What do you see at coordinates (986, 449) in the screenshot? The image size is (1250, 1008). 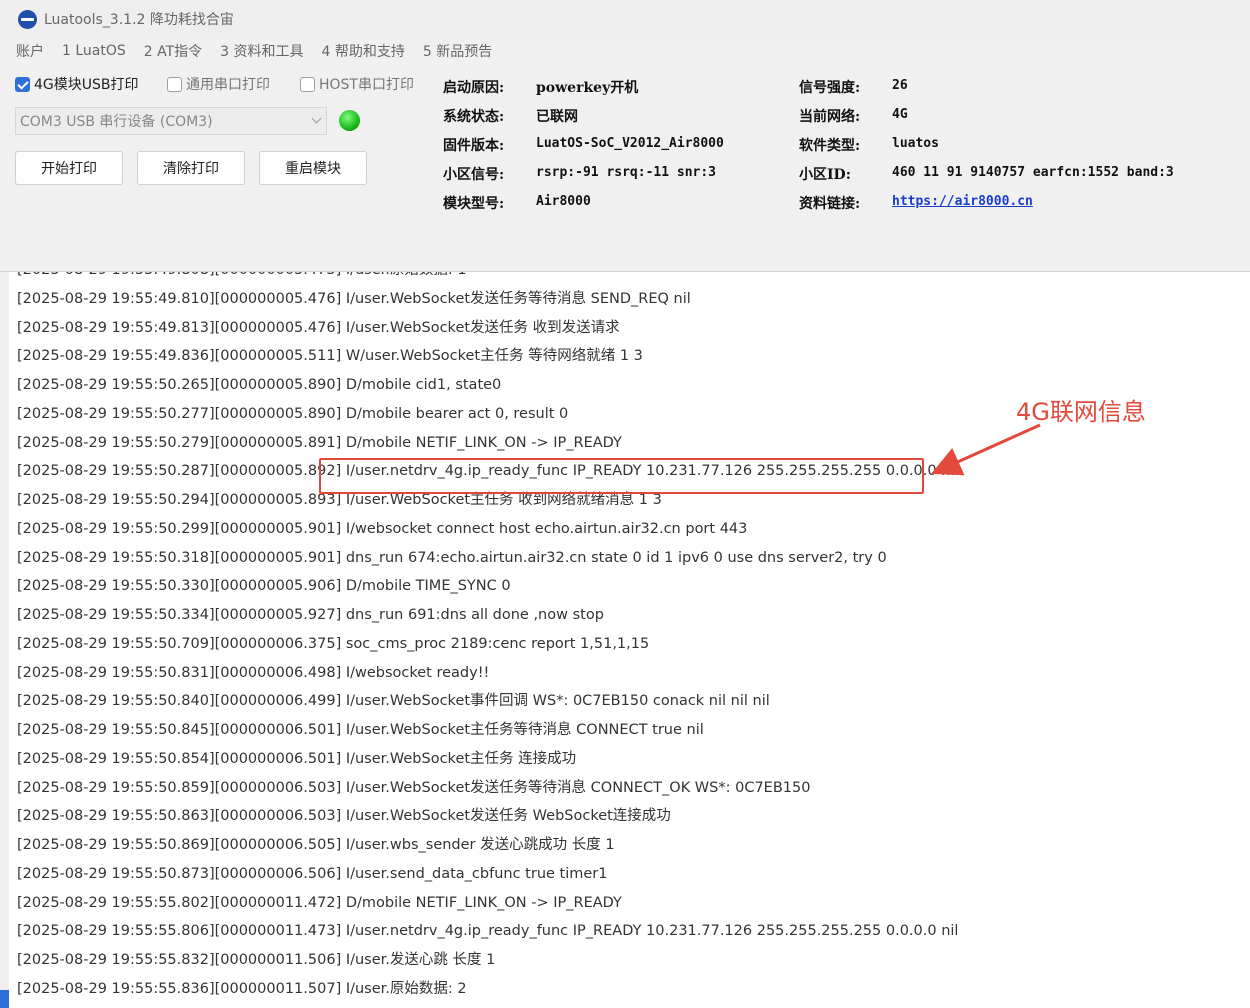 I see `annotation-arrow-icon` at bounding box center [986, 449].